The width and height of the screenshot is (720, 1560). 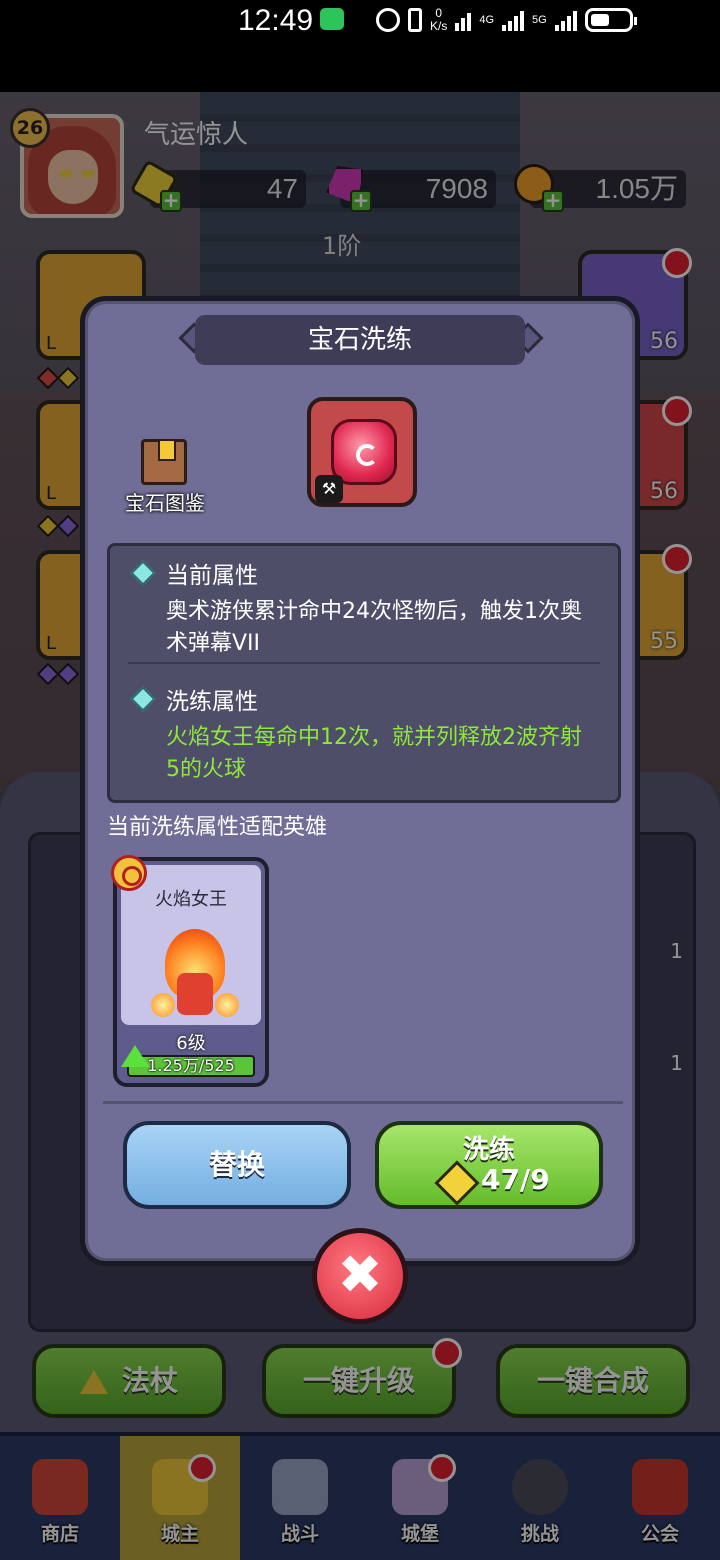 I want to click on status-icons: 0 K/s 4G 5G, so click(x=506, y=20).